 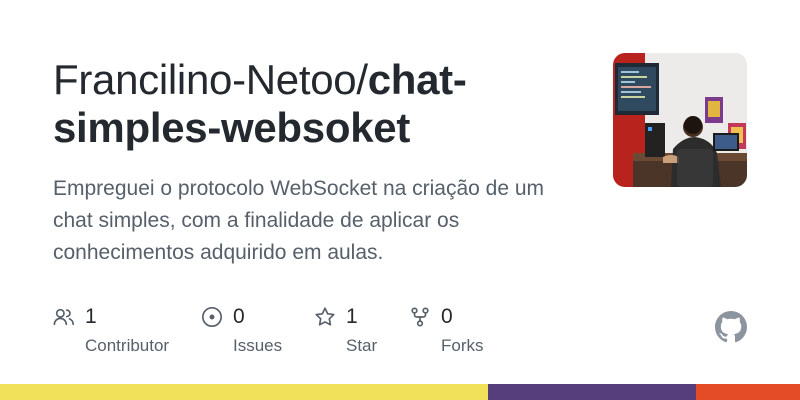 I want to click on stat-contributors: 1 Contributor, so click(x=111, y=330).